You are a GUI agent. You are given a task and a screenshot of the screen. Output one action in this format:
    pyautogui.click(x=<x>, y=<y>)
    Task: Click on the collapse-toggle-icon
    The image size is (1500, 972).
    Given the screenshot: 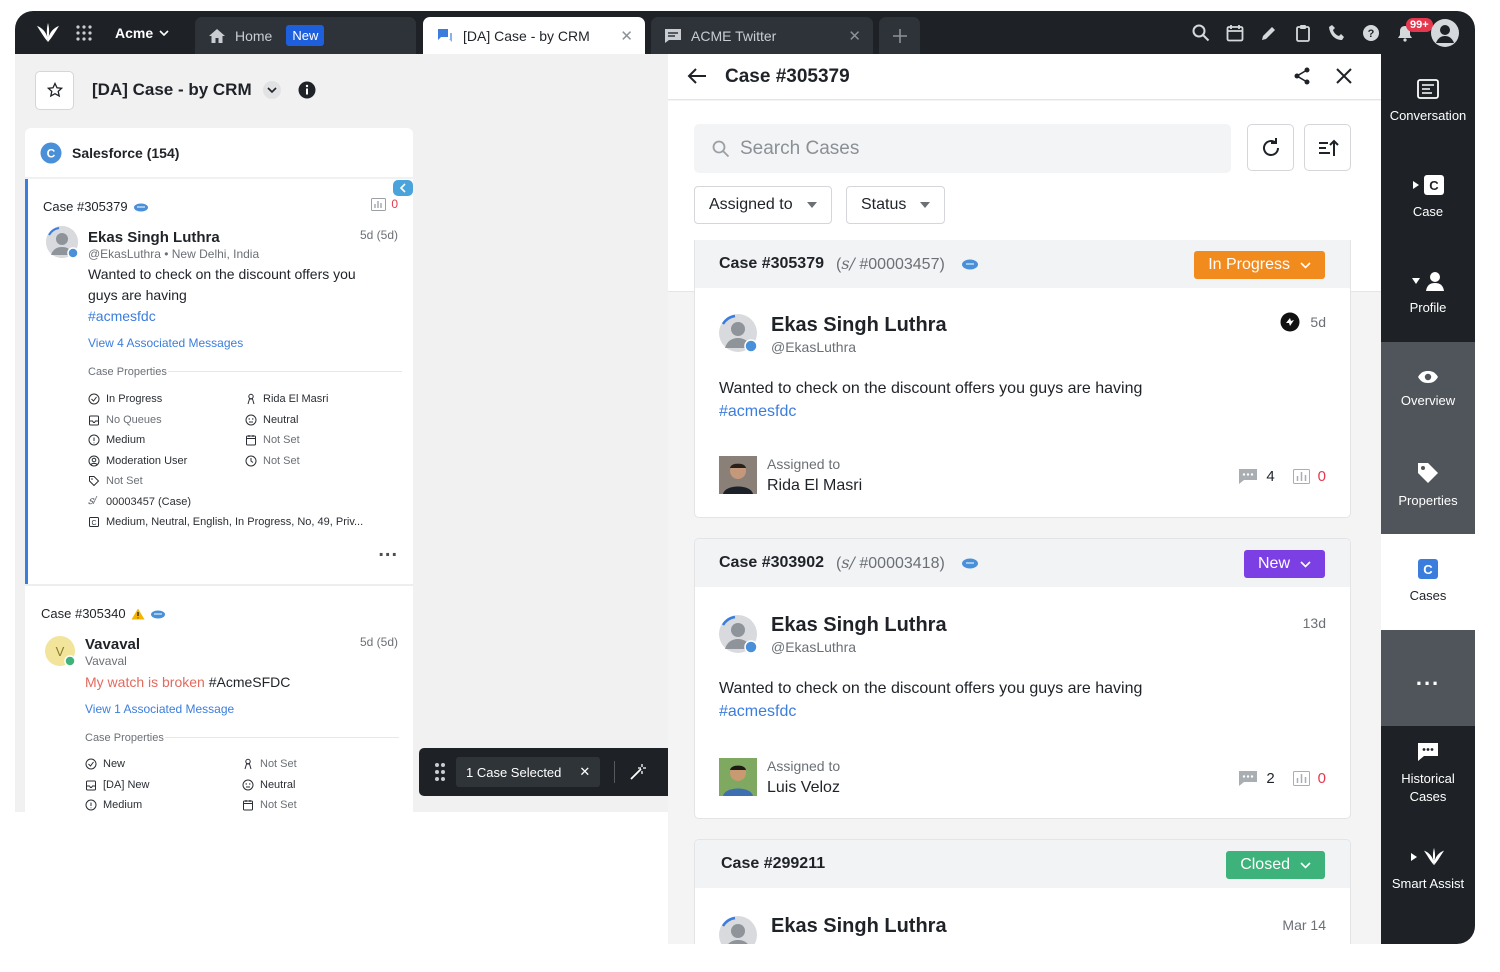 What is the action you would take?
    pyautogui.click(x=403, y=188)
    